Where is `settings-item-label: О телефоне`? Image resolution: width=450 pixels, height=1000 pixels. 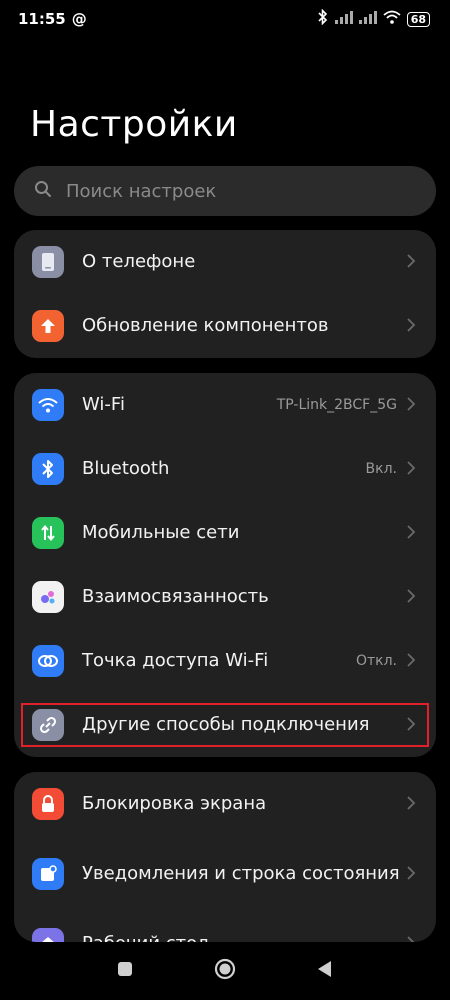
settings-item-label: О телефоне is located at coordinates (139, 261).